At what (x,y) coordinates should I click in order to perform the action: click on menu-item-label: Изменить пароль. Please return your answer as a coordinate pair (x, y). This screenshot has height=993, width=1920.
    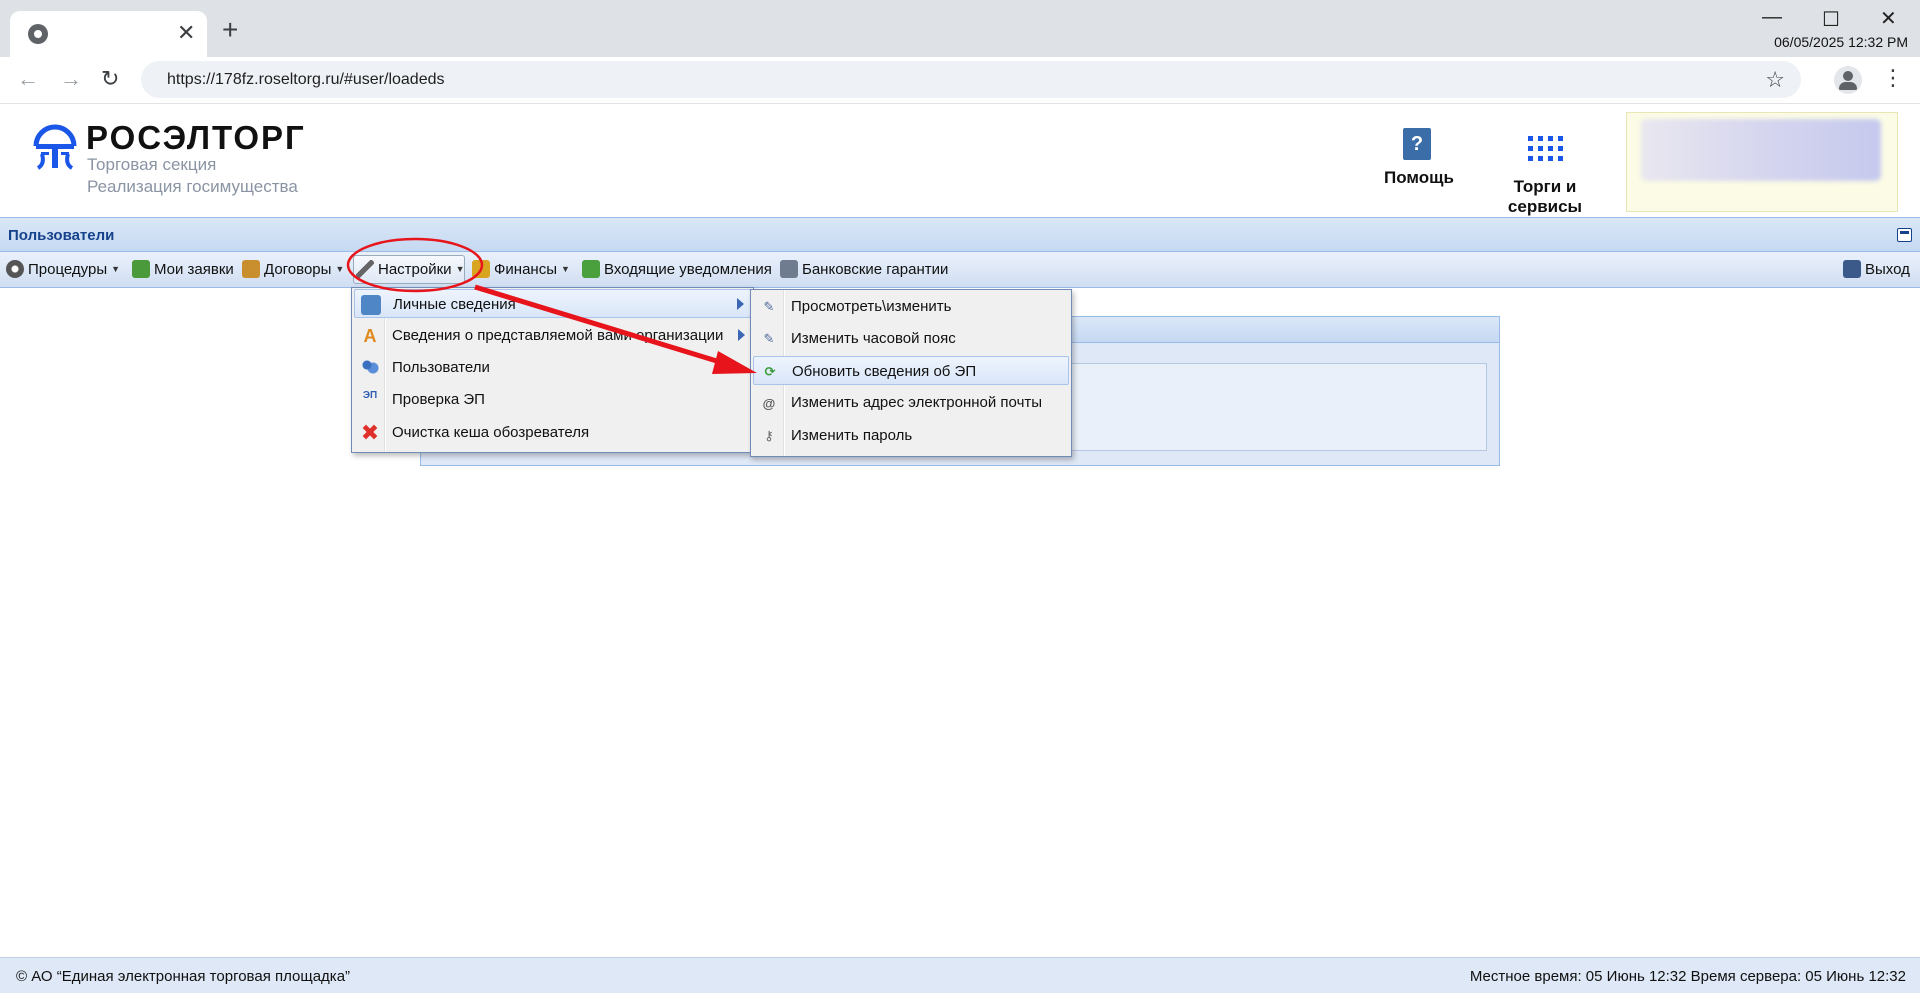
    Looking at the image, I should click on (852, 435).